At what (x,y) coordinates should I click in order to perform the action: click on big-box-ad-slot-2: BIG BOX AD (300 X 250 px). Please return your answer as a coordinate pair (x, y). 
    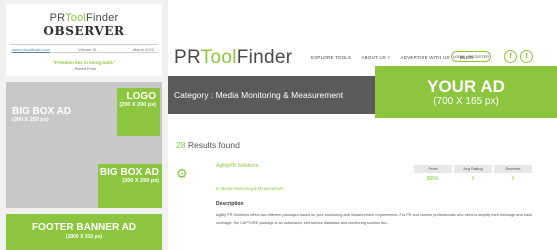
    Looking at the image, I should click on (130, 186).